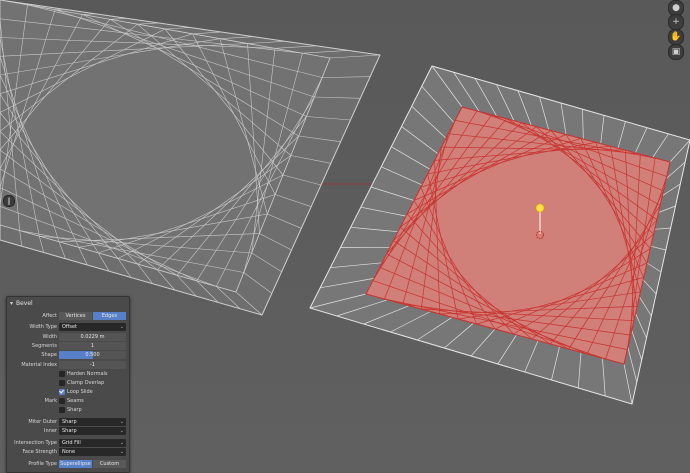  Describe the element at coordinates (75, 316) in the screenshot. I see `affect-vertices-button: Vertices` at that location.